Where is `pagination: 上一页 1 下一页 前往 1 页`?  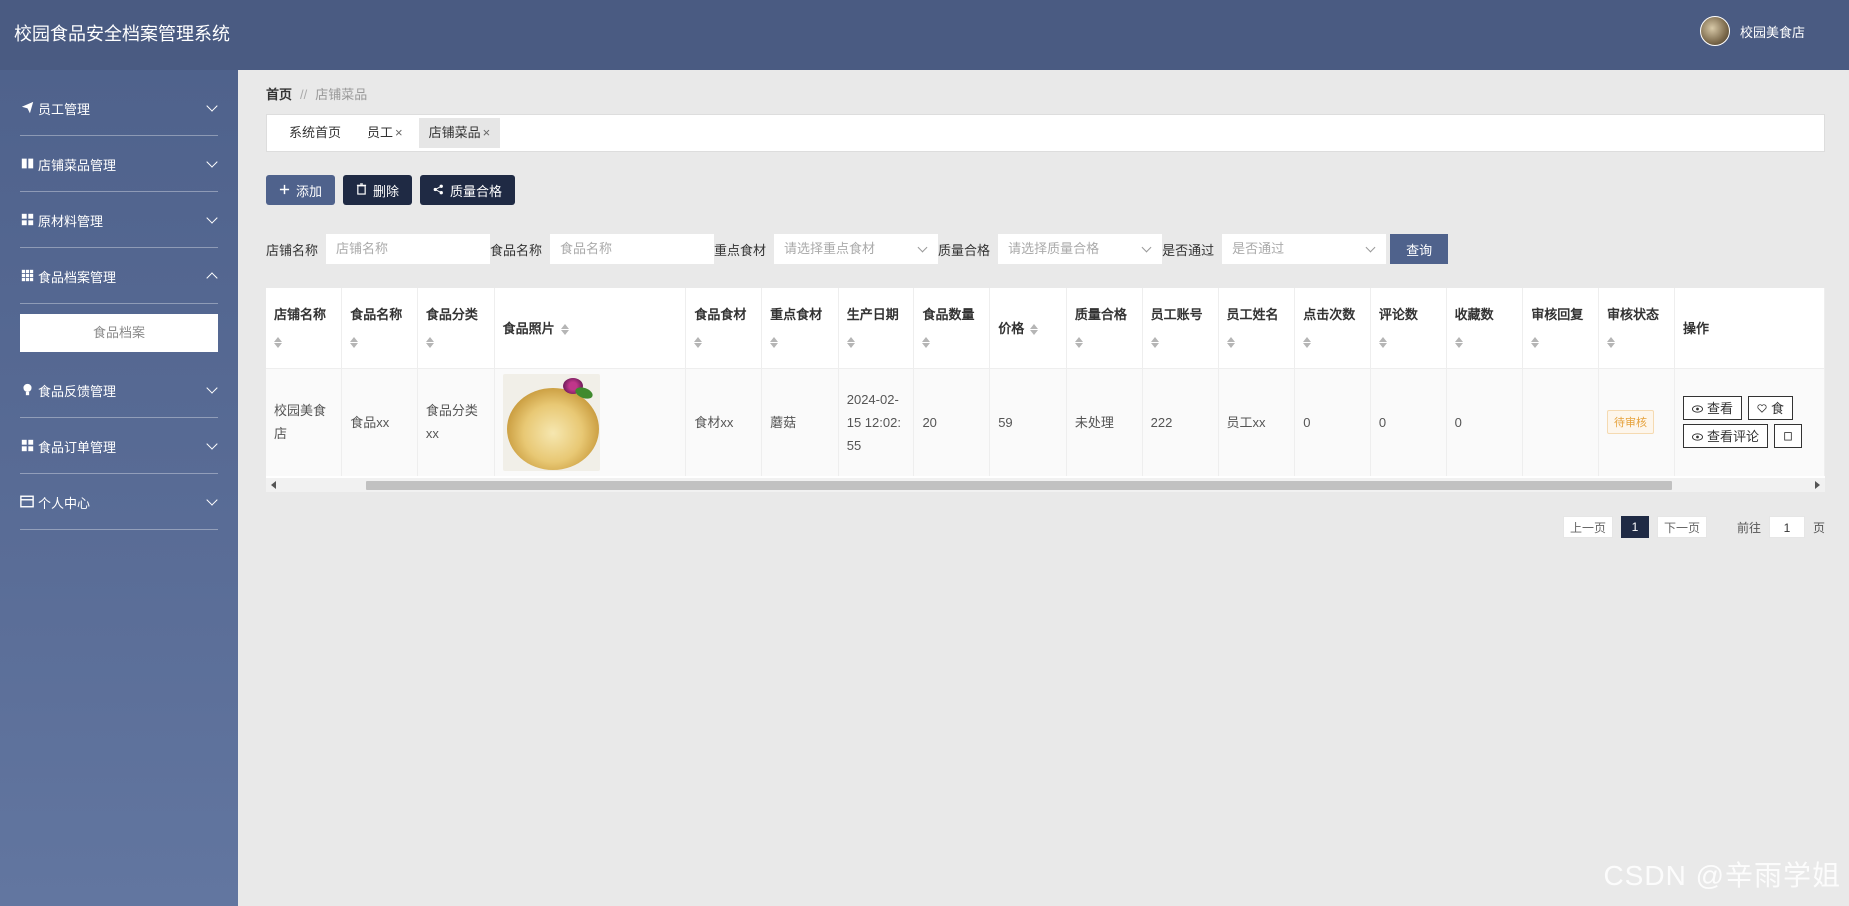 pagination: 上一页 1 下一页 前往 1 页 is located at coordinates (1693, 527).